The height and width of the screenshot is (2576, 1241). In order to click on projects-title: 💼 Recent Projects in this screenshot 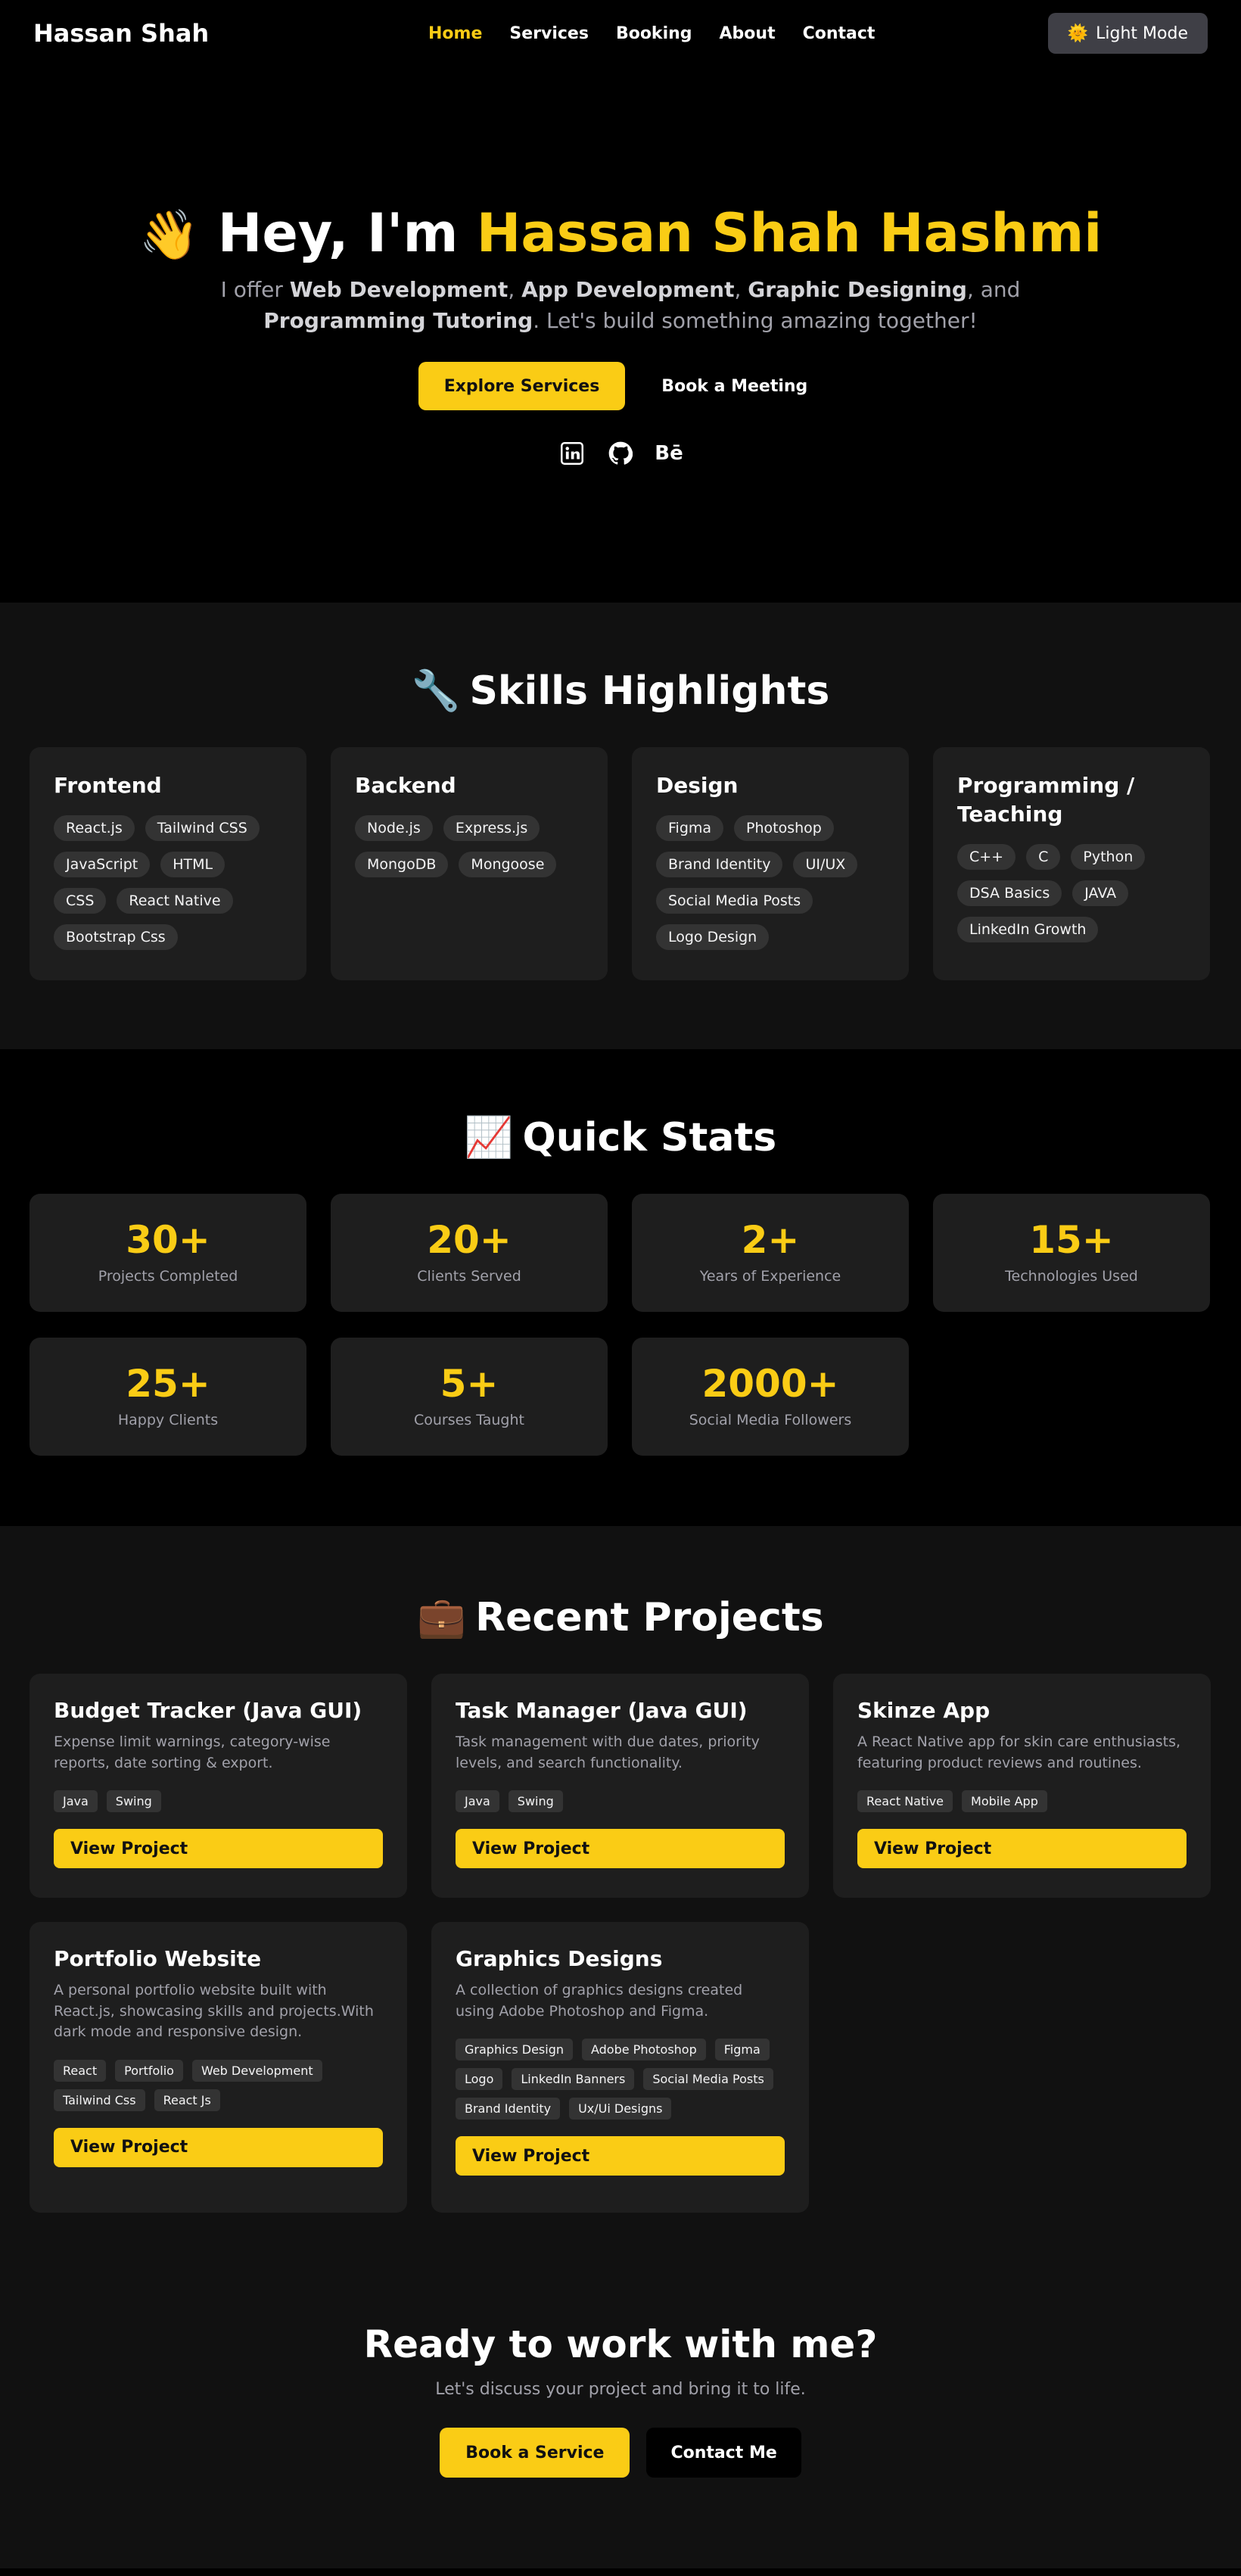, I will do `click(620, 1617)`.